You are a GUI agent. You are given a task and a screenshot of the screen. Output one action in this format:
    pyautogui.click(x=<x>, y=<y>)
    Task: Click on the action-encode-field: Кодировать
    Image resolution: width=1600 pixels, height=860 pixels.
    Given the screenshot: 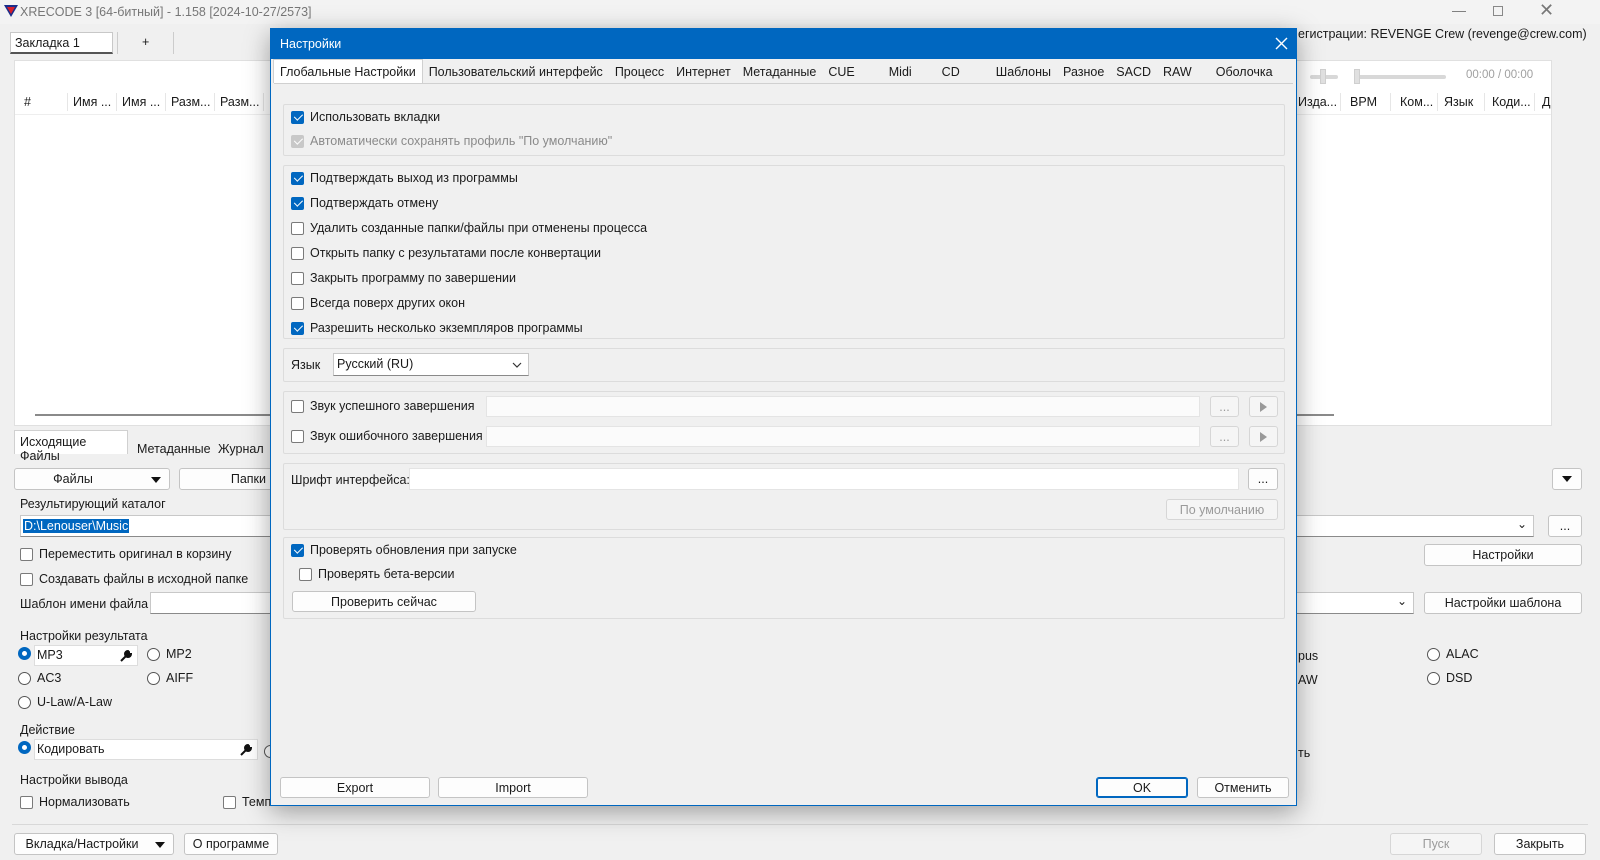 What is the action you would take?
    pyautogui.click(x=146, y=749)
    